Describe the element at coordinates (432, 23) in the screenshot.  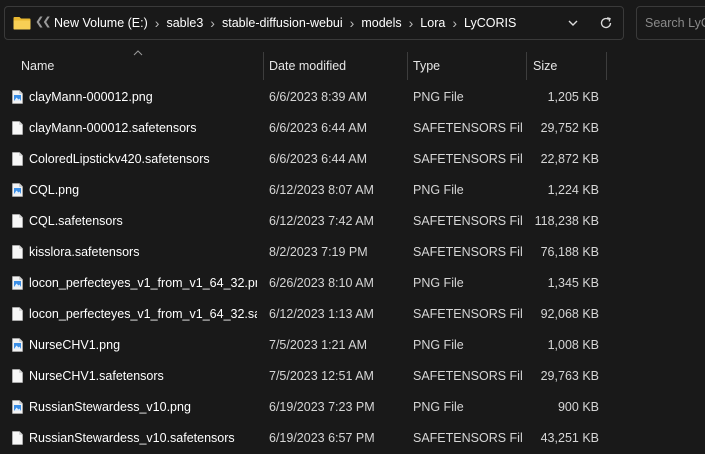
I see `breadcrumb-item: Lora` at that location.